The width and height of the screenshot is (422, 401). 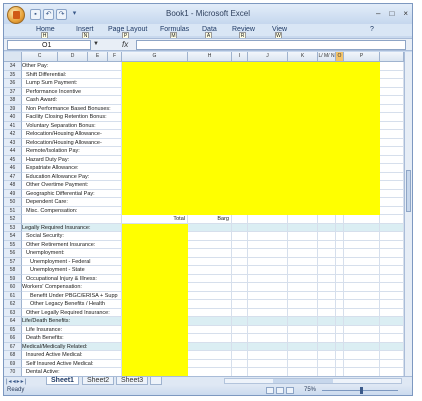 What do you see at coordinates (13, 202) in the screenshot?
I see `row-header: 50` at bounding box center [13, 202].